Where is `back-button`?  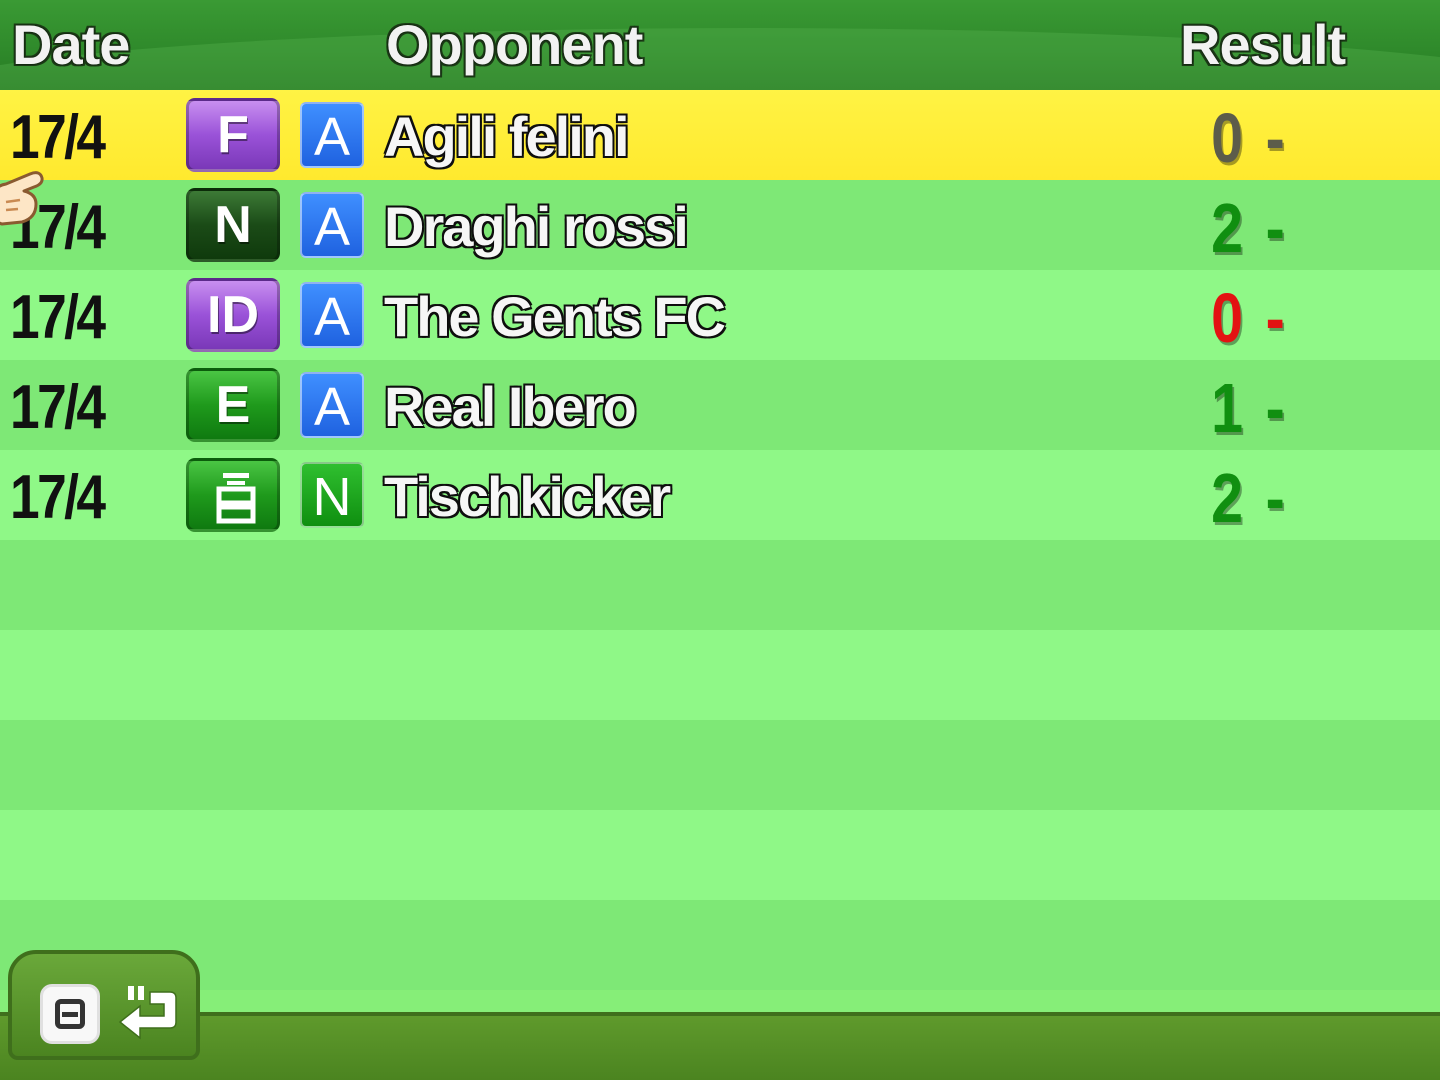
back-button is located at coordinates (104, 1005).